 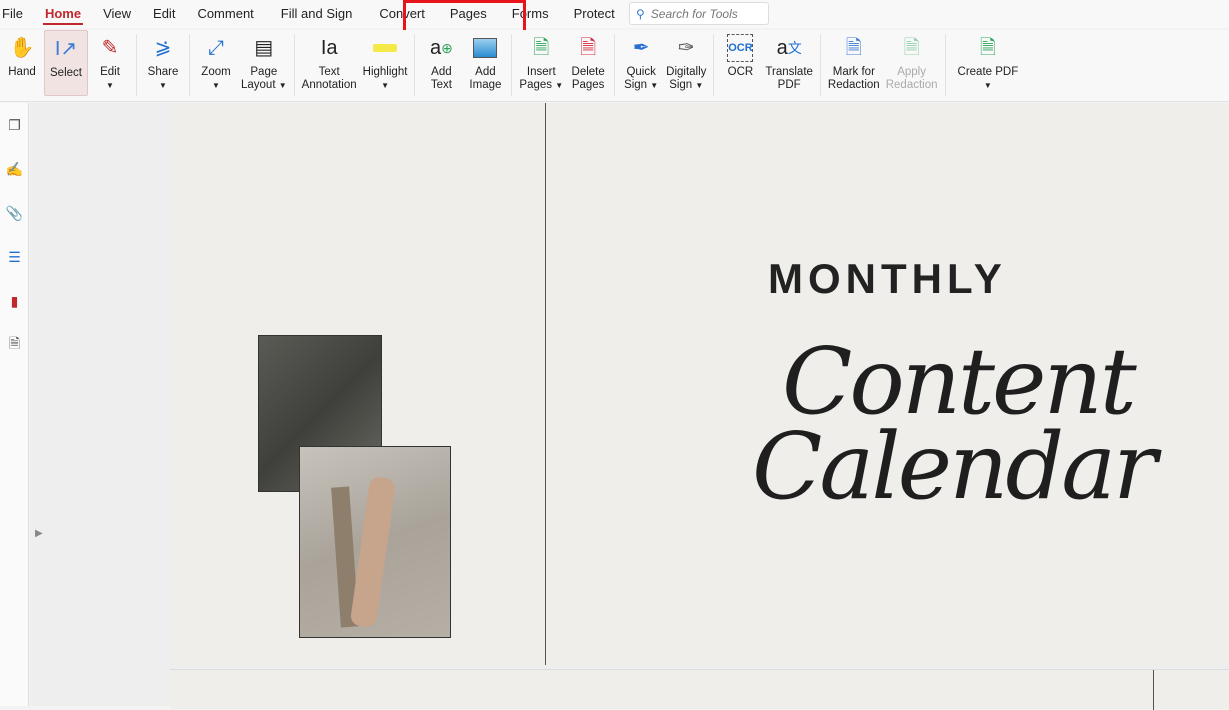 What do you see at coordinates (216, 47) in the screenshot?
I see `zoom-icon: ⤢` at bounding box center [216, 47].